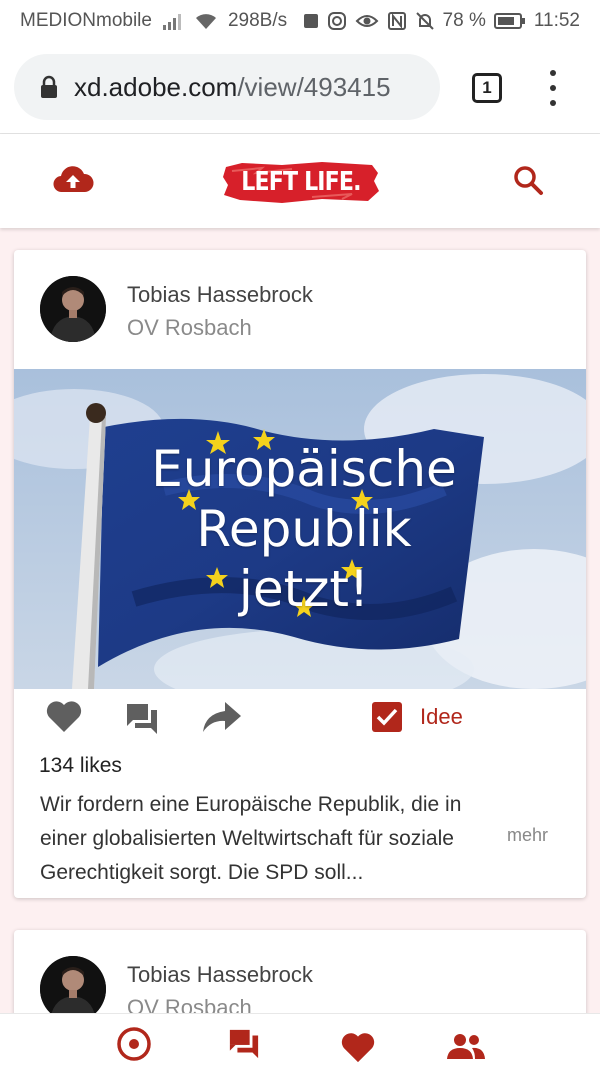 The height and width of the screenshot is (1067, 600). I want to click on url-text: xd.adobe.com/view/493415, so click(232, 87).